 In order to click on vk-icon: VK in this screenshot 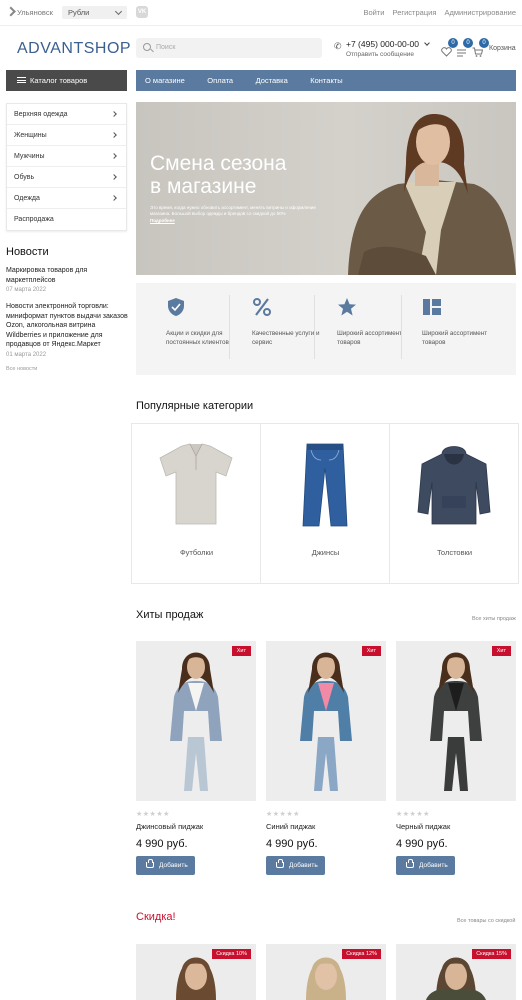, I will do `click(142, 12)`.